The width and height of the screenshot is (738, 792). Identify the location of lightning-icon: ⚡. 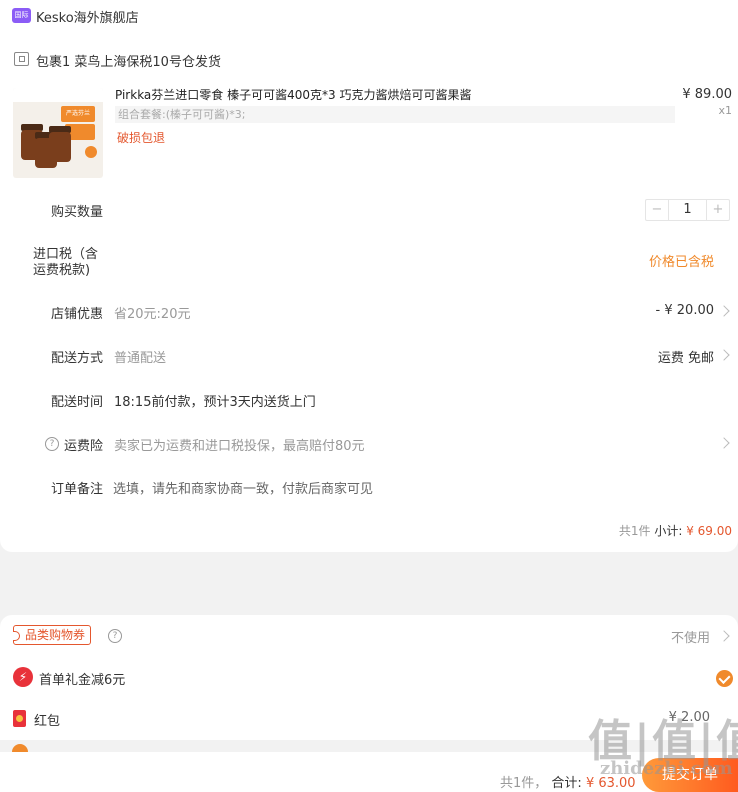
(23, 677).